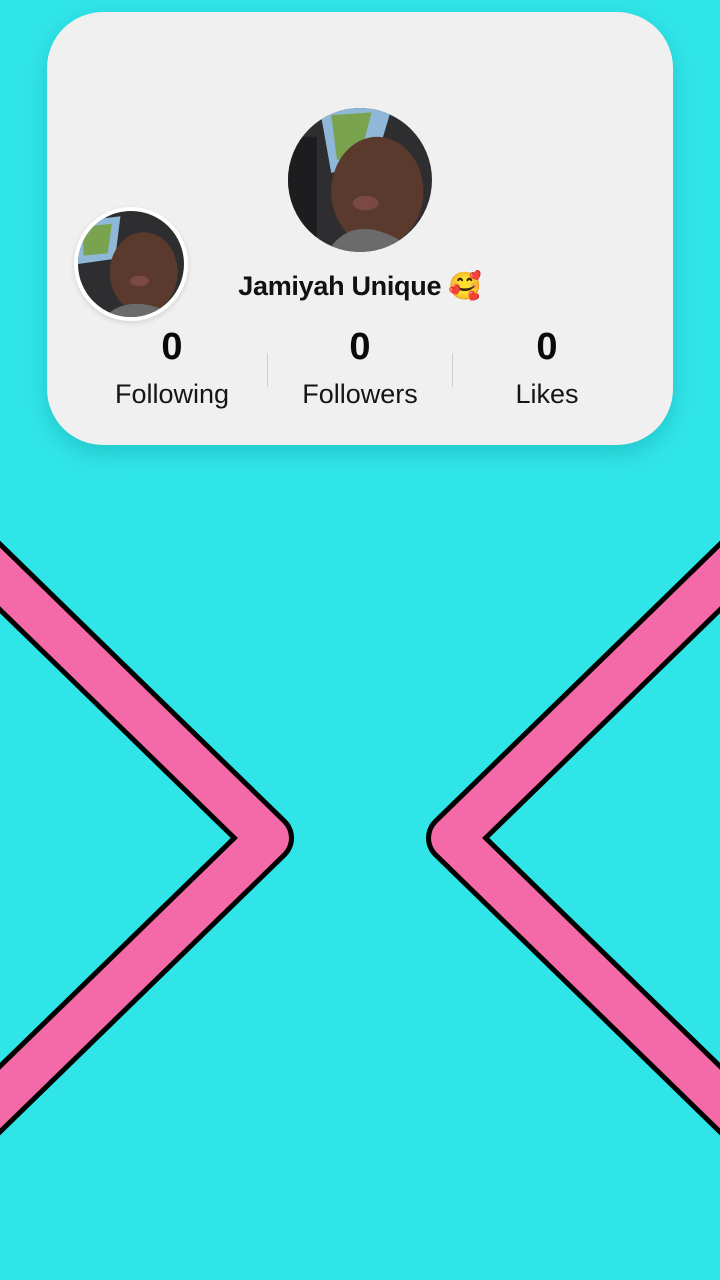 Image resolution: width=720 pixels, height=1280 pixels. I want to click on avatar-photo, so click(360, 180).